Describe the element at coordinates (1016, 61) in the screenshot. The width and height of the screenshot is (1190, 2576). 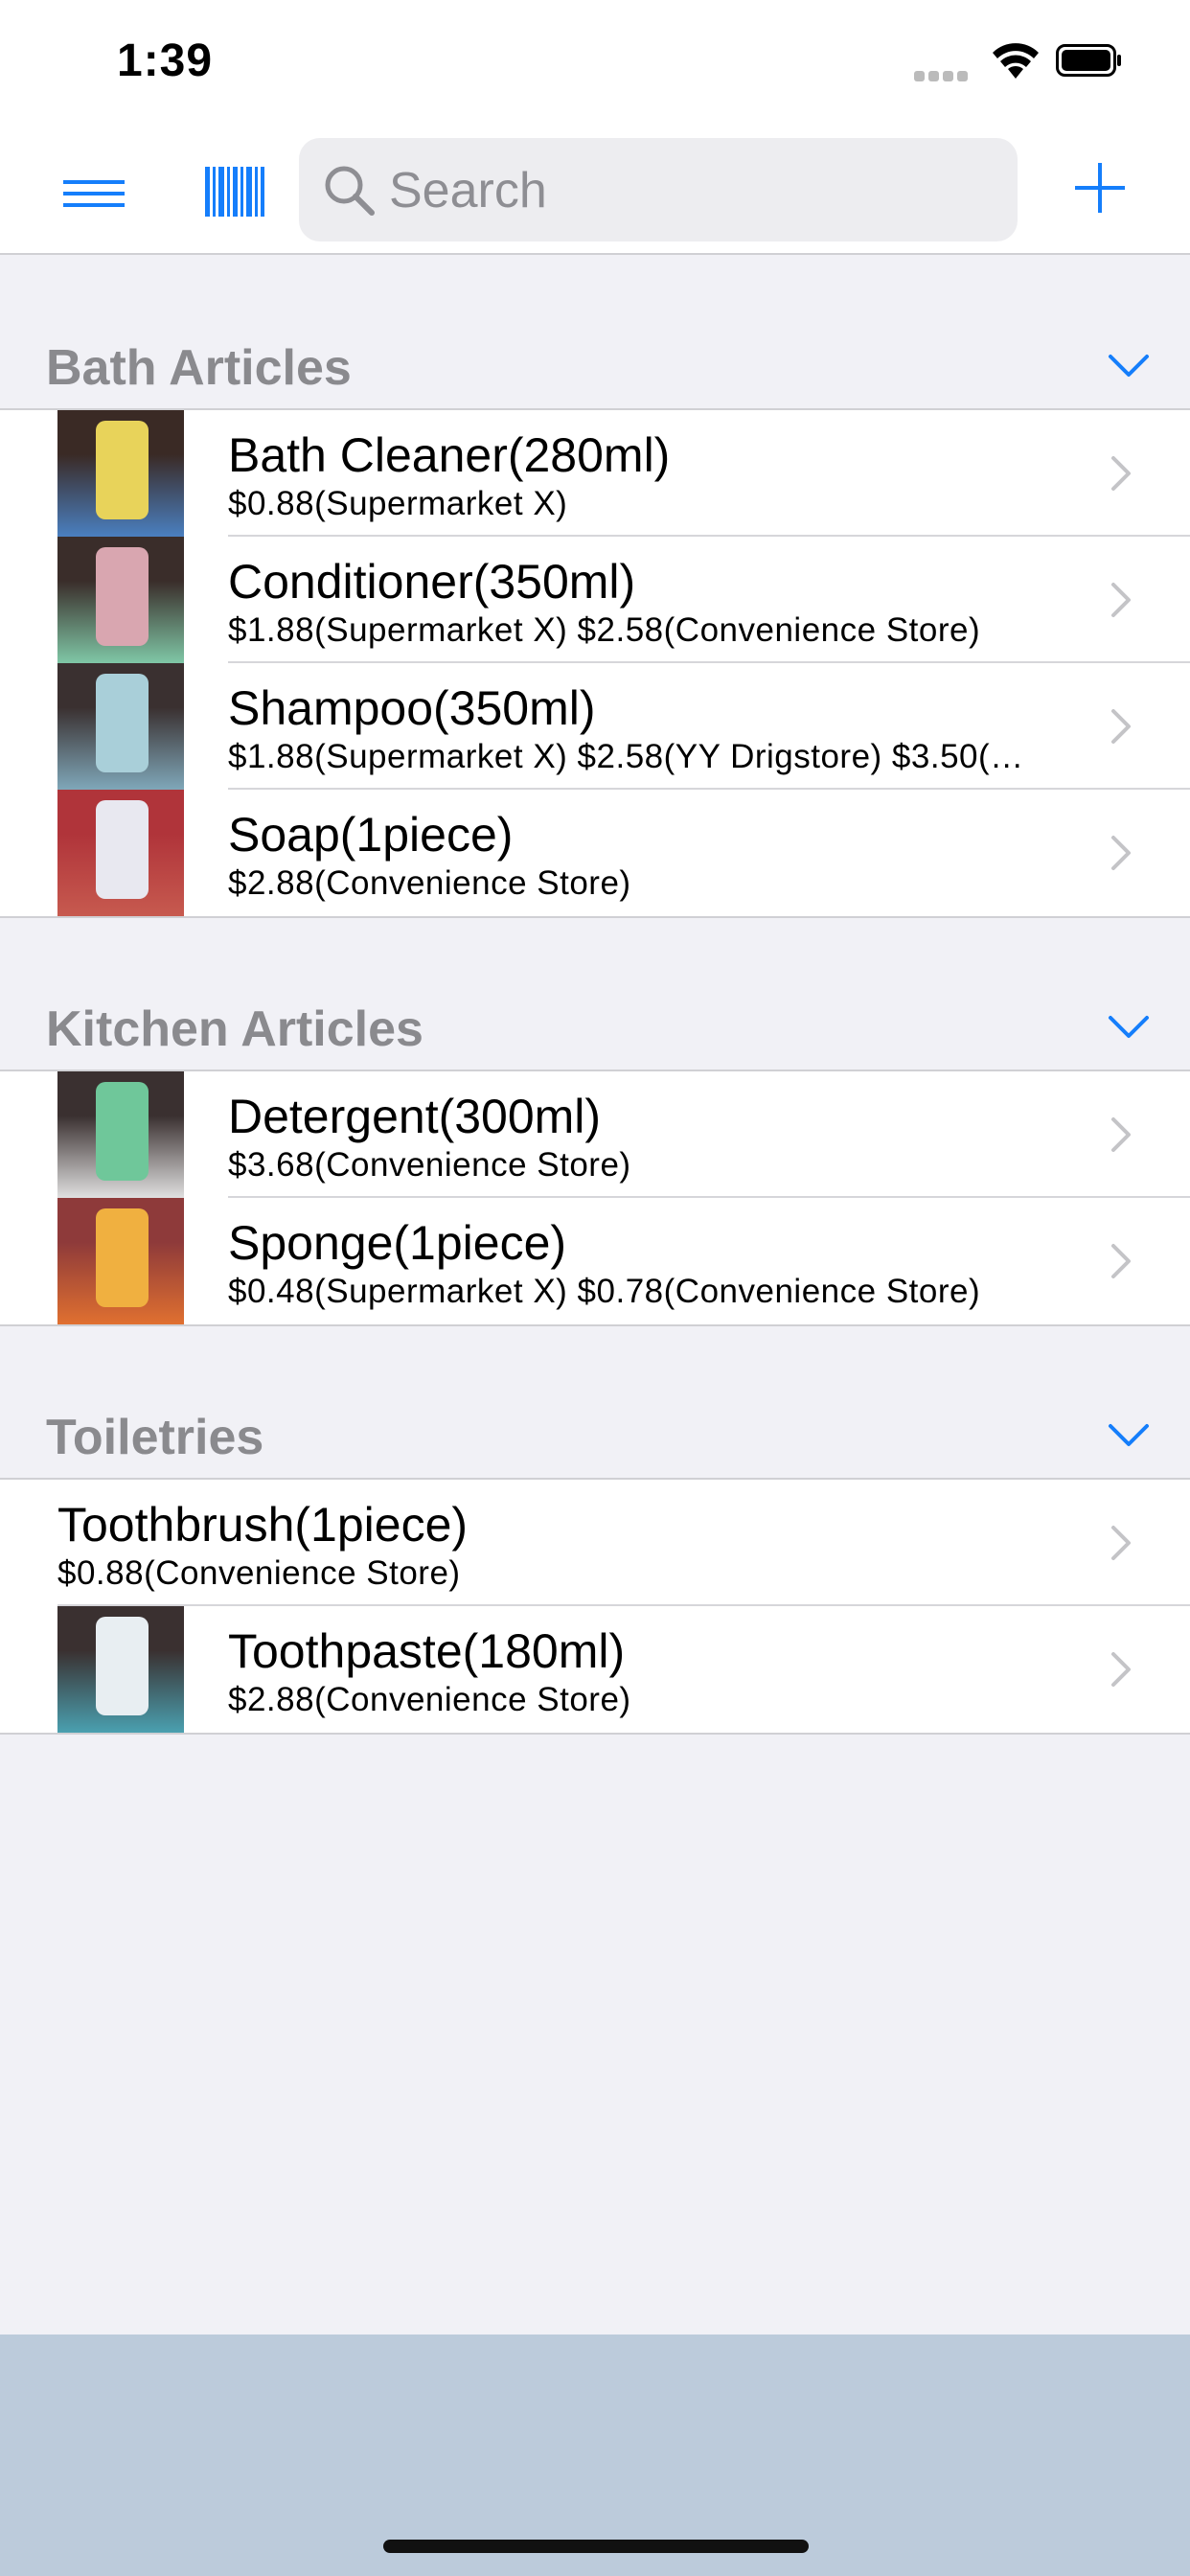
I see `wifi-icon` at that location.